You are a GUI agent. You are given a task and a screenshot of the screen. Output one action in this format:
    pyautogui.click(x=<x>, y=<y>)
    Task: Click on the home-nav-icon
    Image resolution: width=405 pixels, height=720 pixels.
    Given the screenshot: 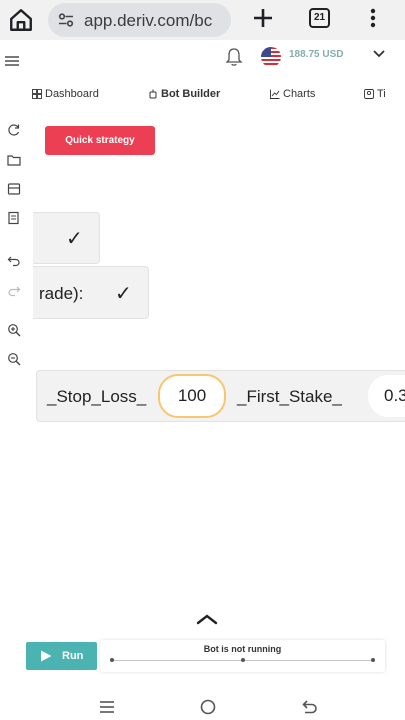 What is the action you would take?
    pyautogui.click(x=208, y=707)
    